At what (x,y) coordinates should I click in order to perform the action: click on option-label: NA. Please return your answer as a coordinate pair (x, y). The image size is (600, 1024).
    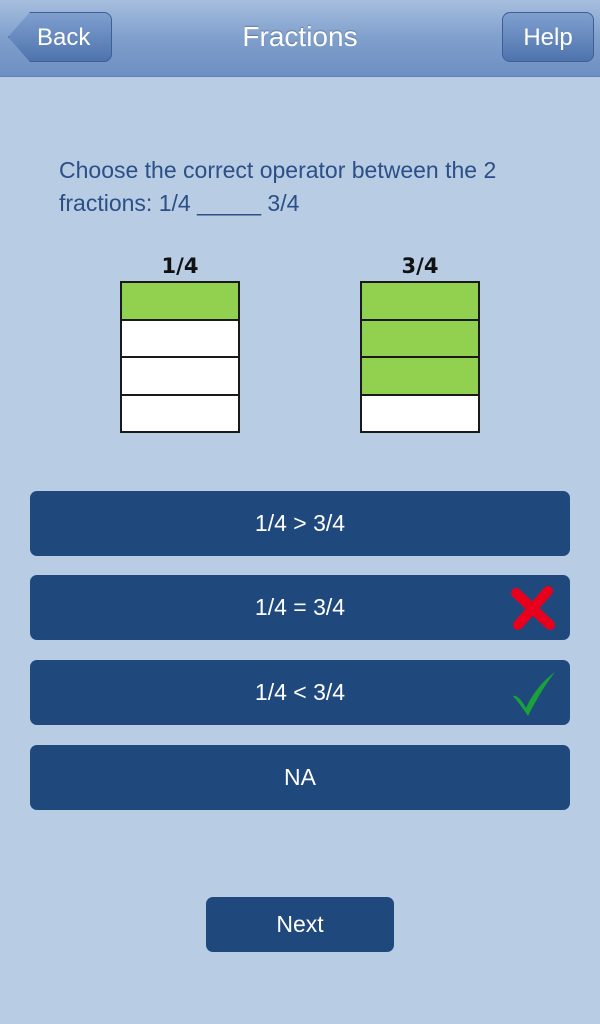
    Looking at the image, I should click on (300, 777).